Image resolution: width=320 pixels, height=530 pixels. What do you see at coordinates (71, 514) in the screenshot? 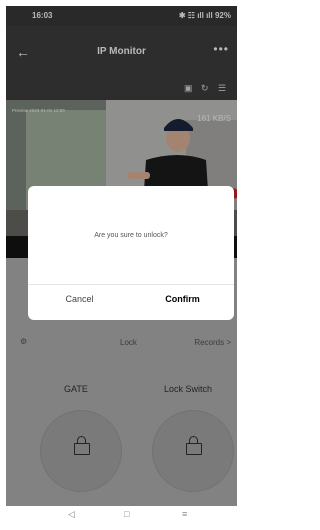
I see `nav-back-icon: ◁` at bounding box center [71, 514].